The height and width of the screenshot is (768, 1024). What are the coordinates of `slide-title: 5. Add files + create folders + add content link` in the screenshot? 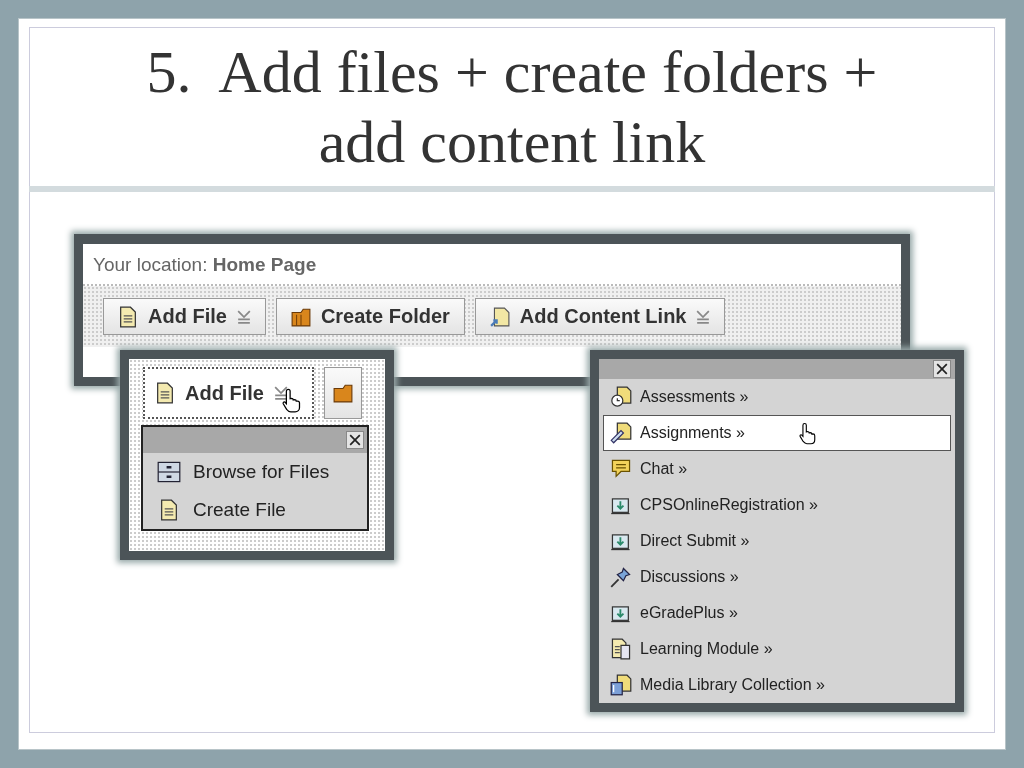 It's located at (512, 107).